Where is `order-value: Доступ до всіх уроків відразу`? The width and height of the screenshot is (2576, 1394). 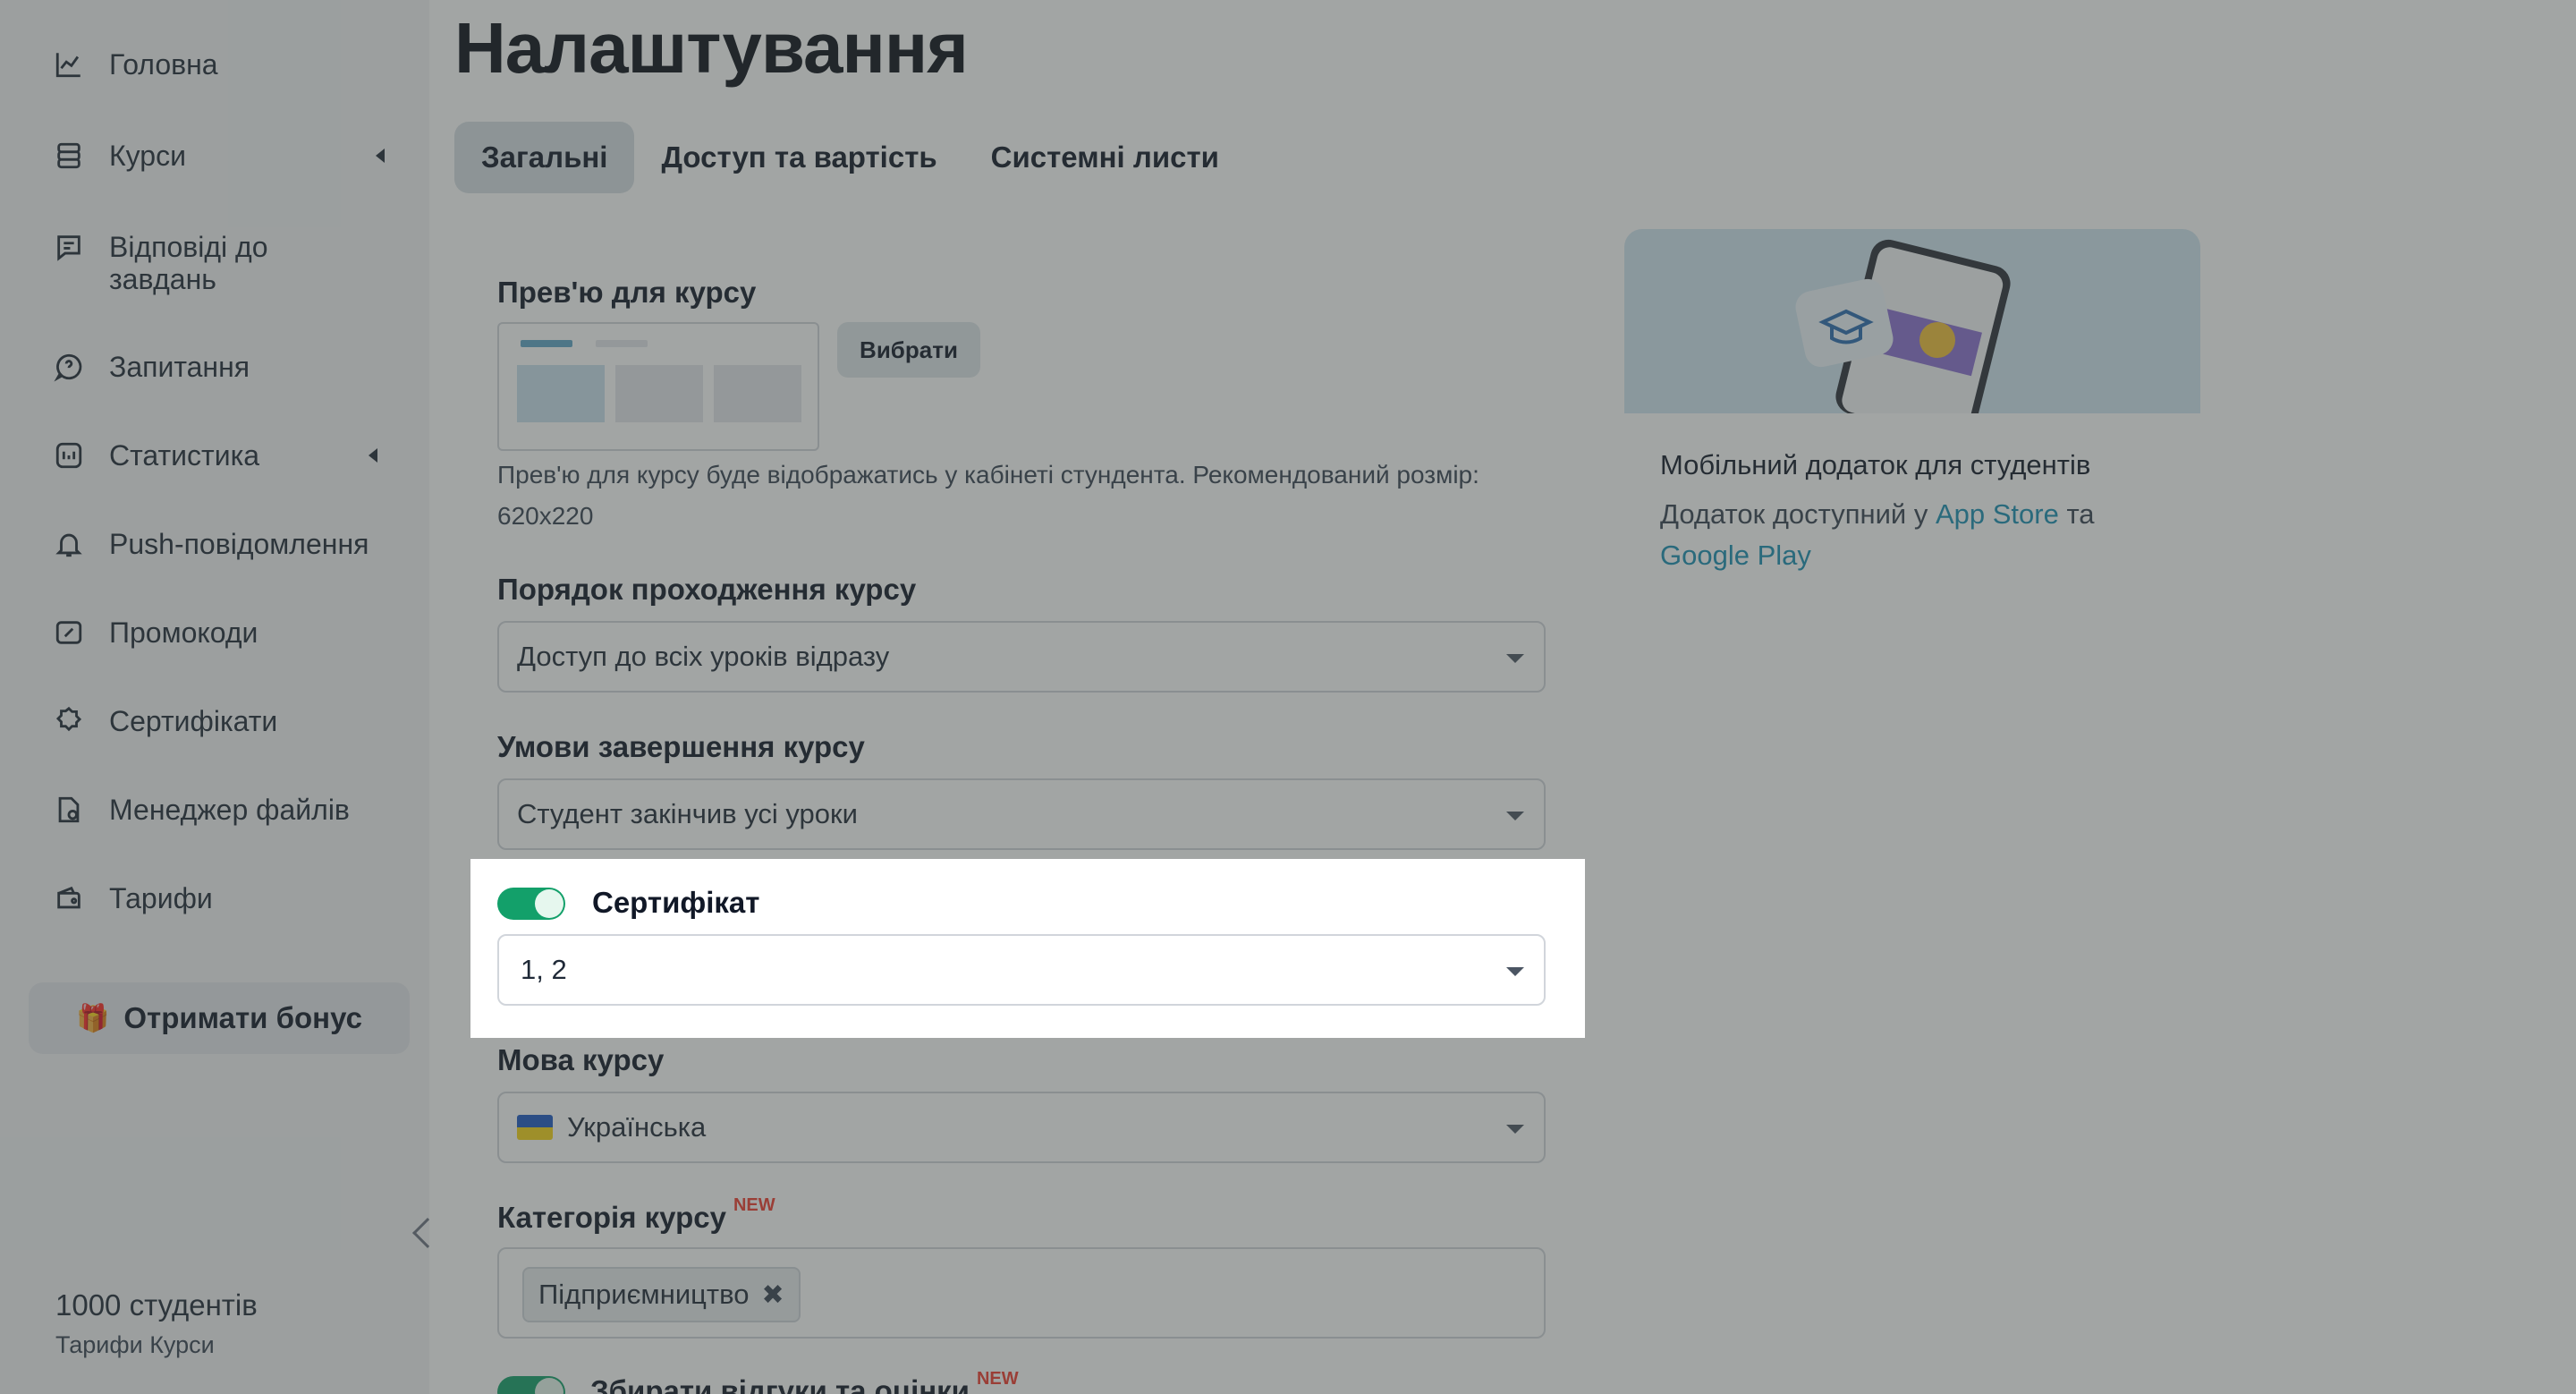 order-value: Доступ до всіх уроків відразу is located at coordinates (703, 656).